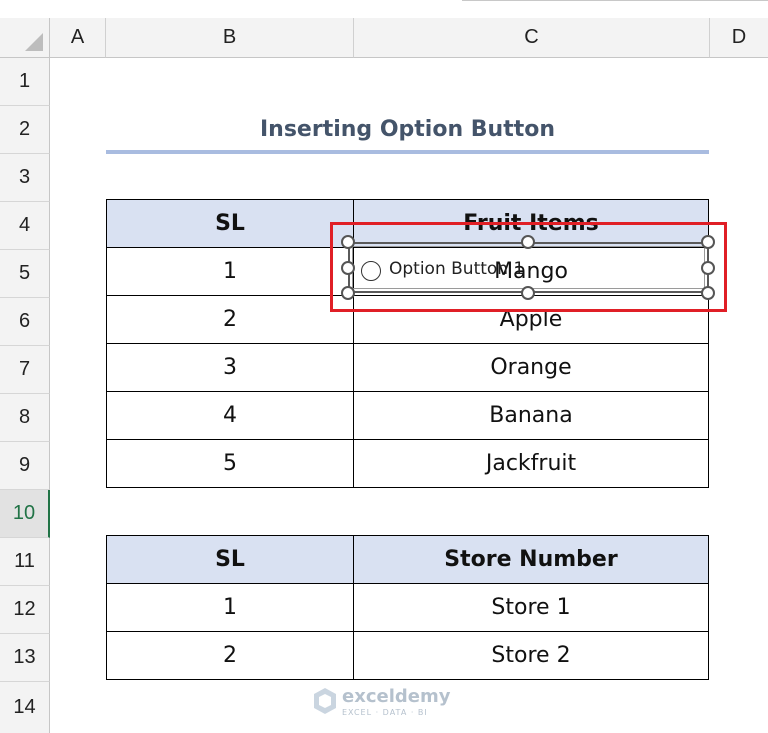 This screenshot has width=768, height=733. Describe the element at coordinates (230, 271) in the screenshot. I see `fruit-row-1-sl: 1` at that location.